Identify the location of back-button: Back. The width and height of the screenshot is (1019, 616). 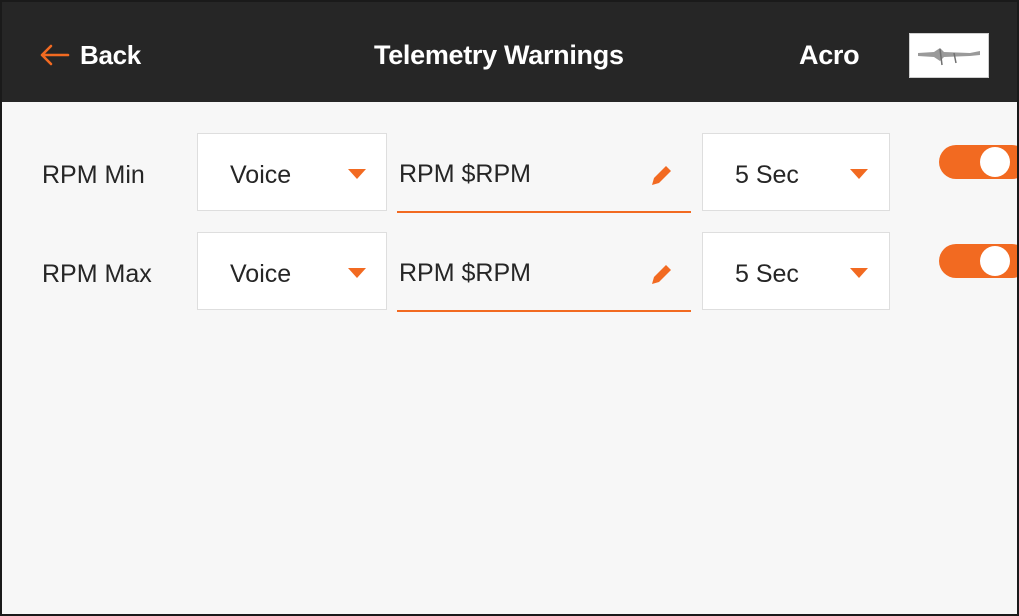
(90, 55).